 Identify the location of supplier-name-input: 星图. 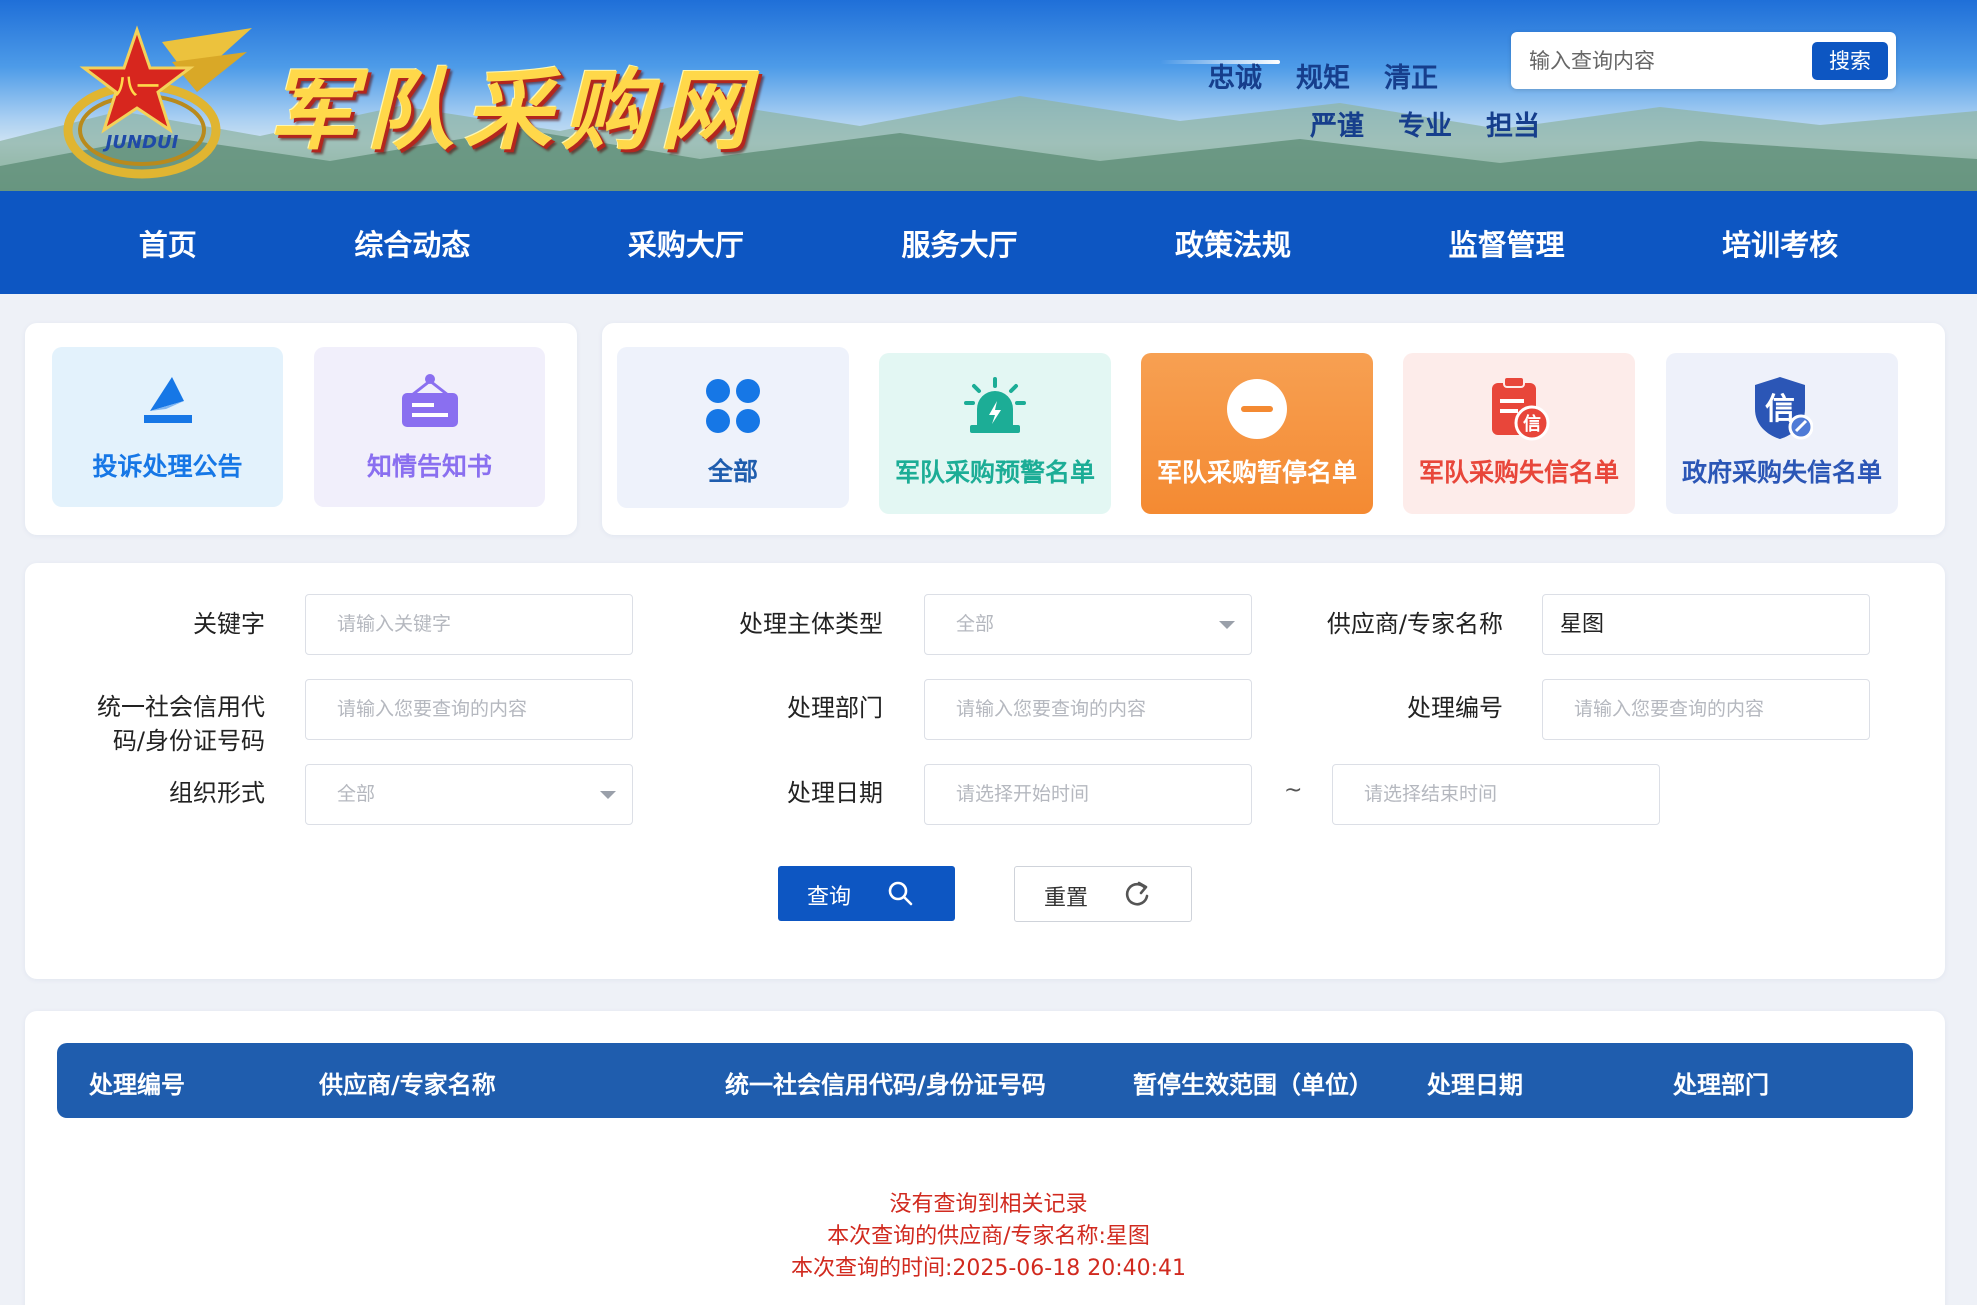
(1706, 624).